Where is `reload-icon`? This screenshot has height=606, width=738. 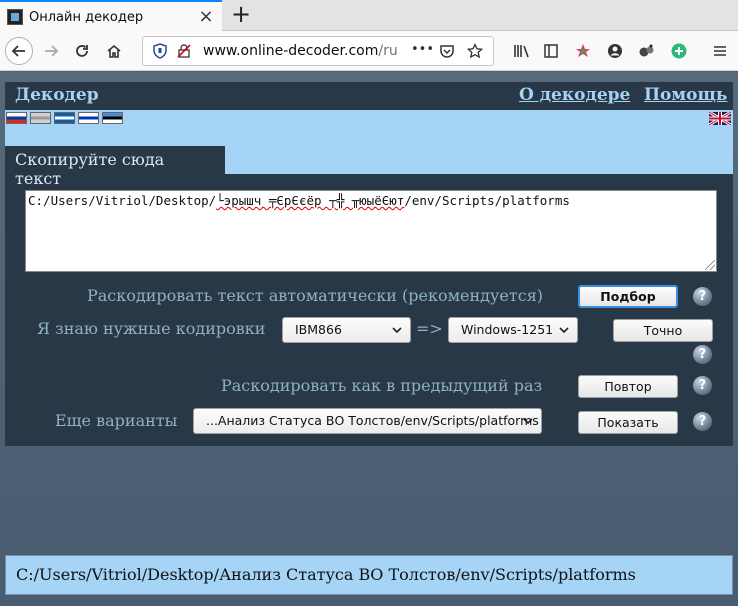 reload-icon is located at coordinates (82, 51).